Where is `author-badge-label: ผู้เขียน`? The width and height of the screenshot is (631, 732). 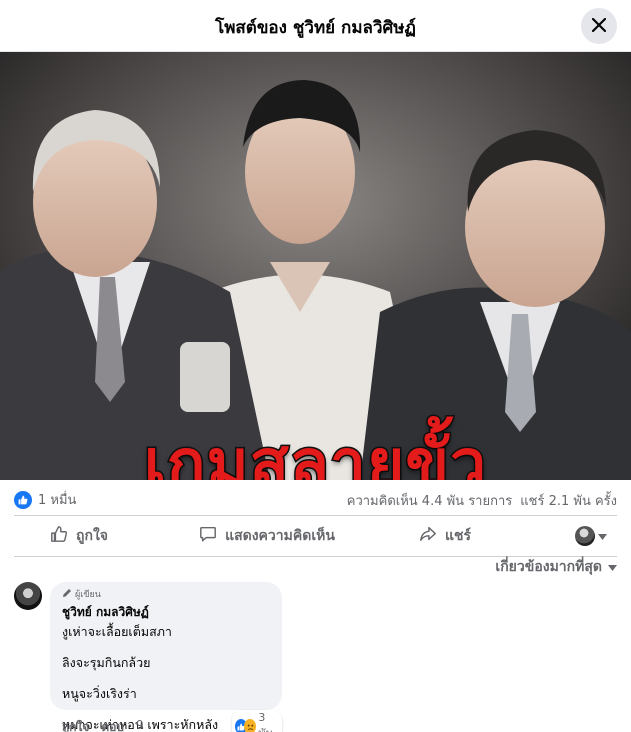
author-badge-label: ผู้เขียน is located at coordinates (88, 595).